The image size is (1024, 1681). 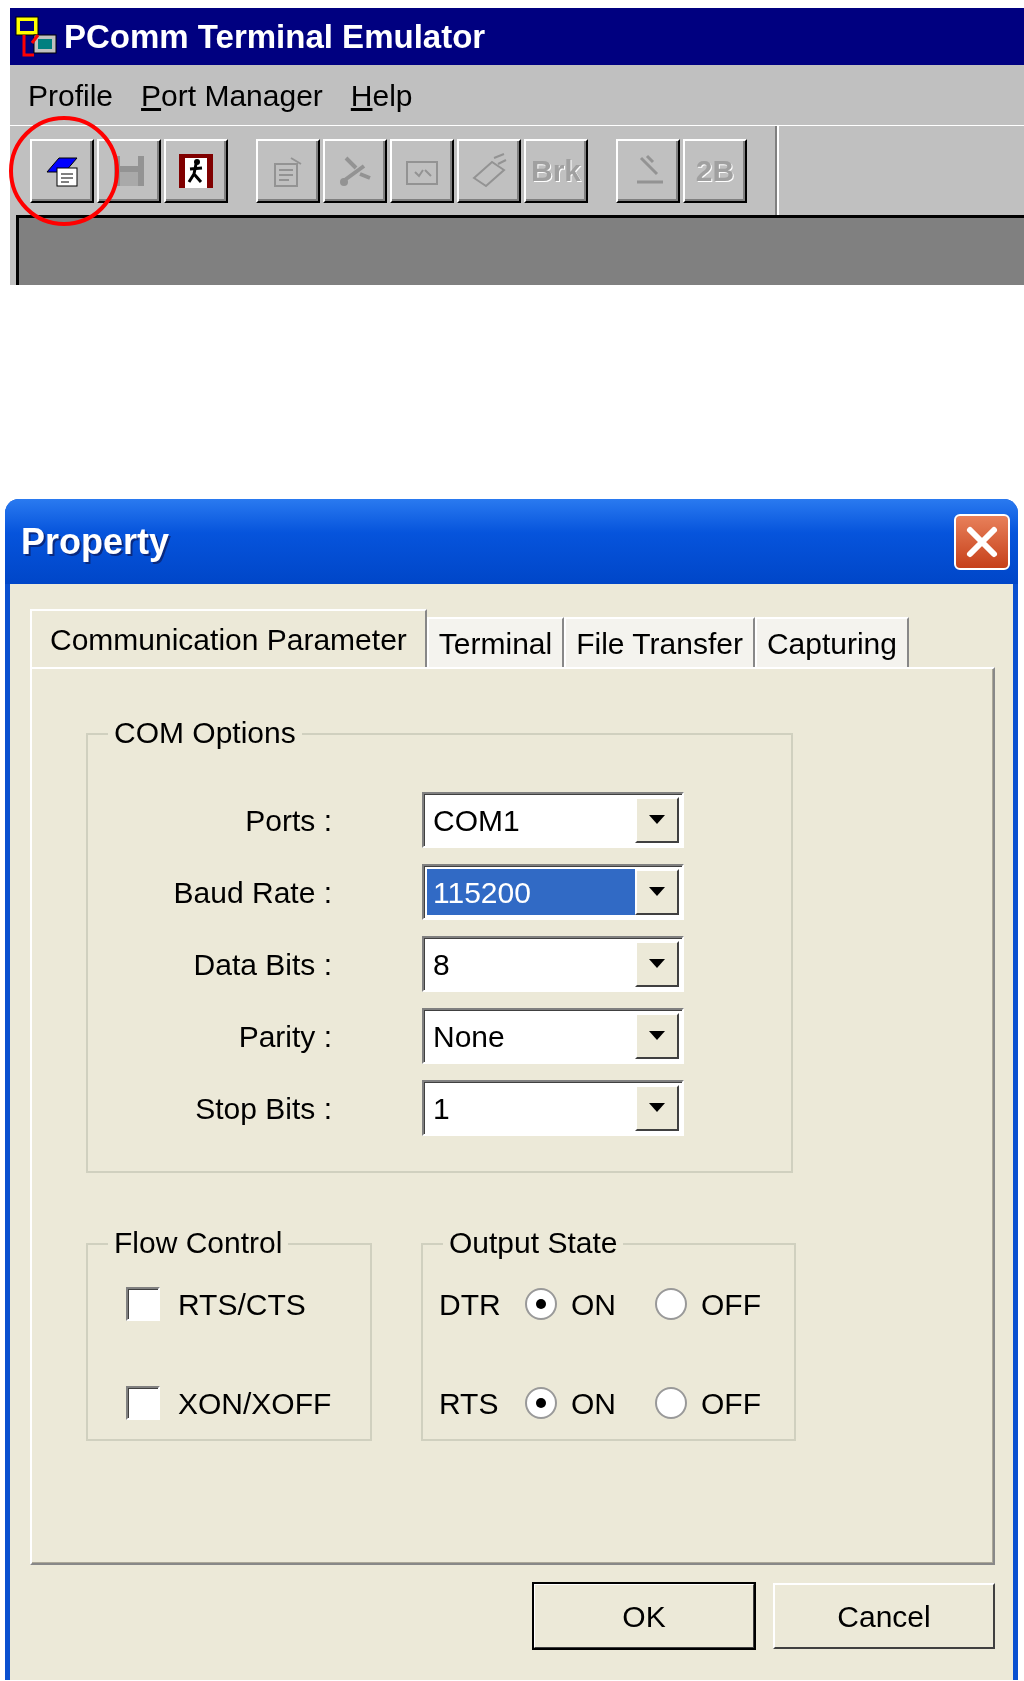 I want to click on dropdown-field: 115200, so click(x=553, y=892).